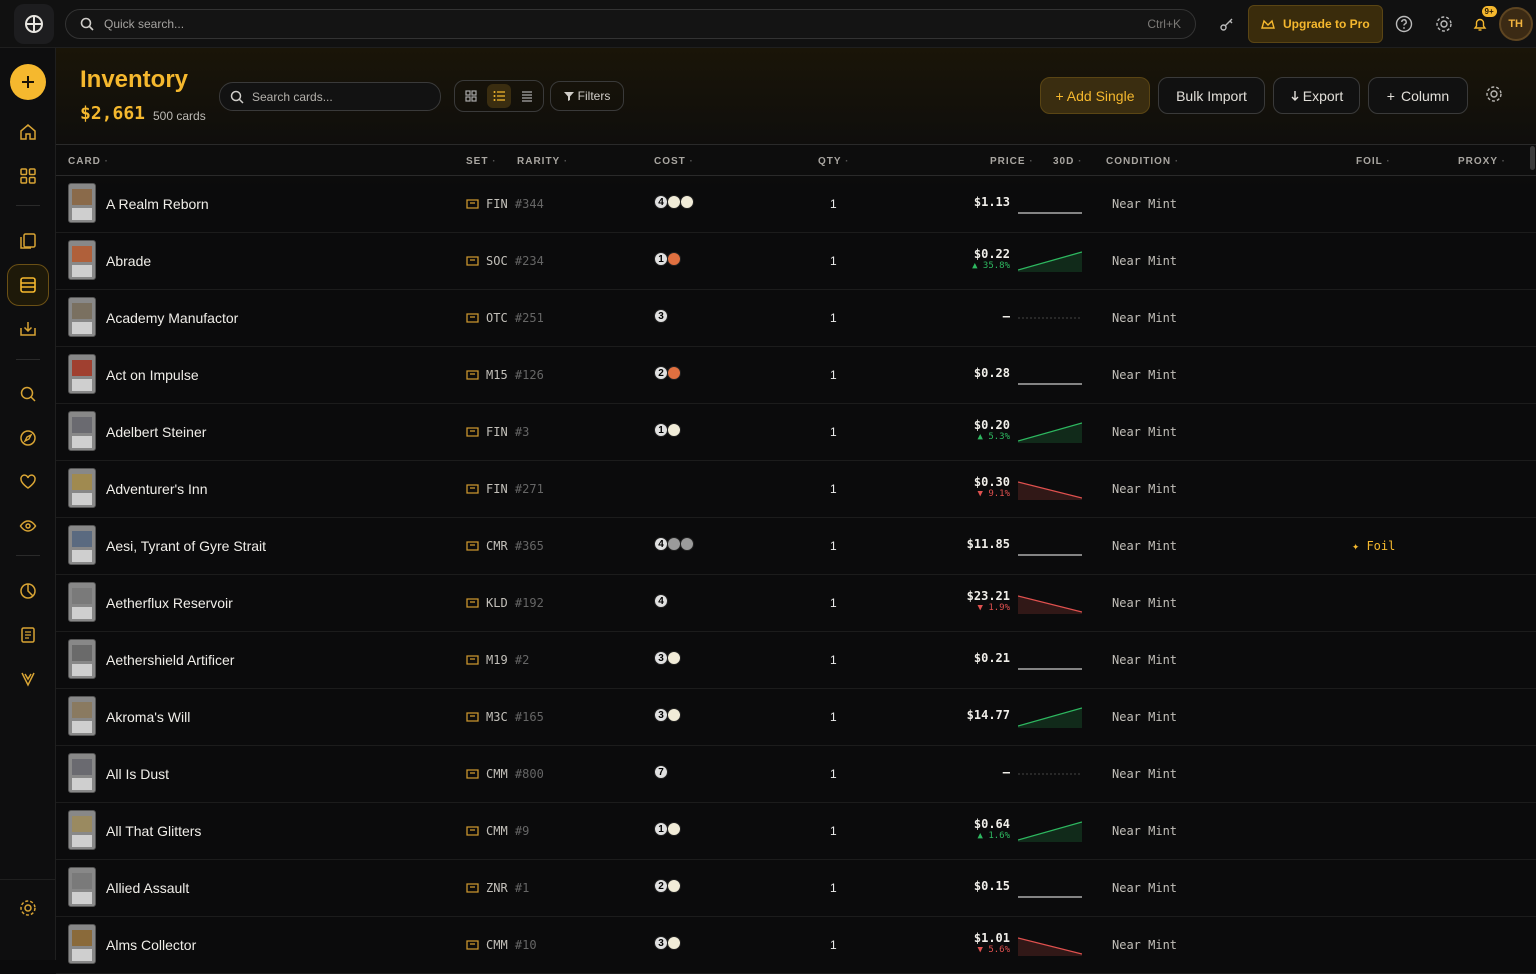  I want to click on table-settings-button, so click(1495, 95).